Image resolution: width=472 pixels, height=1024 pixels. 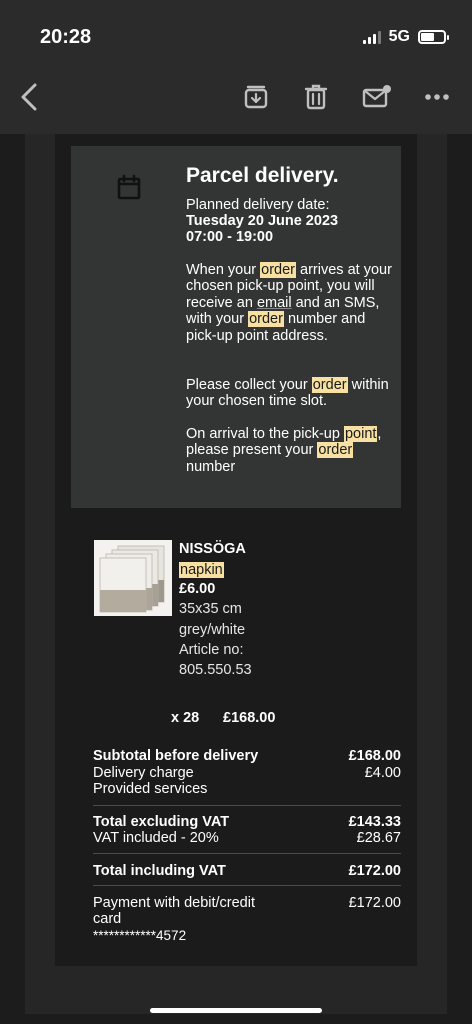 What do you see at coordinates (249, 718) in the screenshot?
I see `line-total: £168.00` at bounding box center [249, 718].